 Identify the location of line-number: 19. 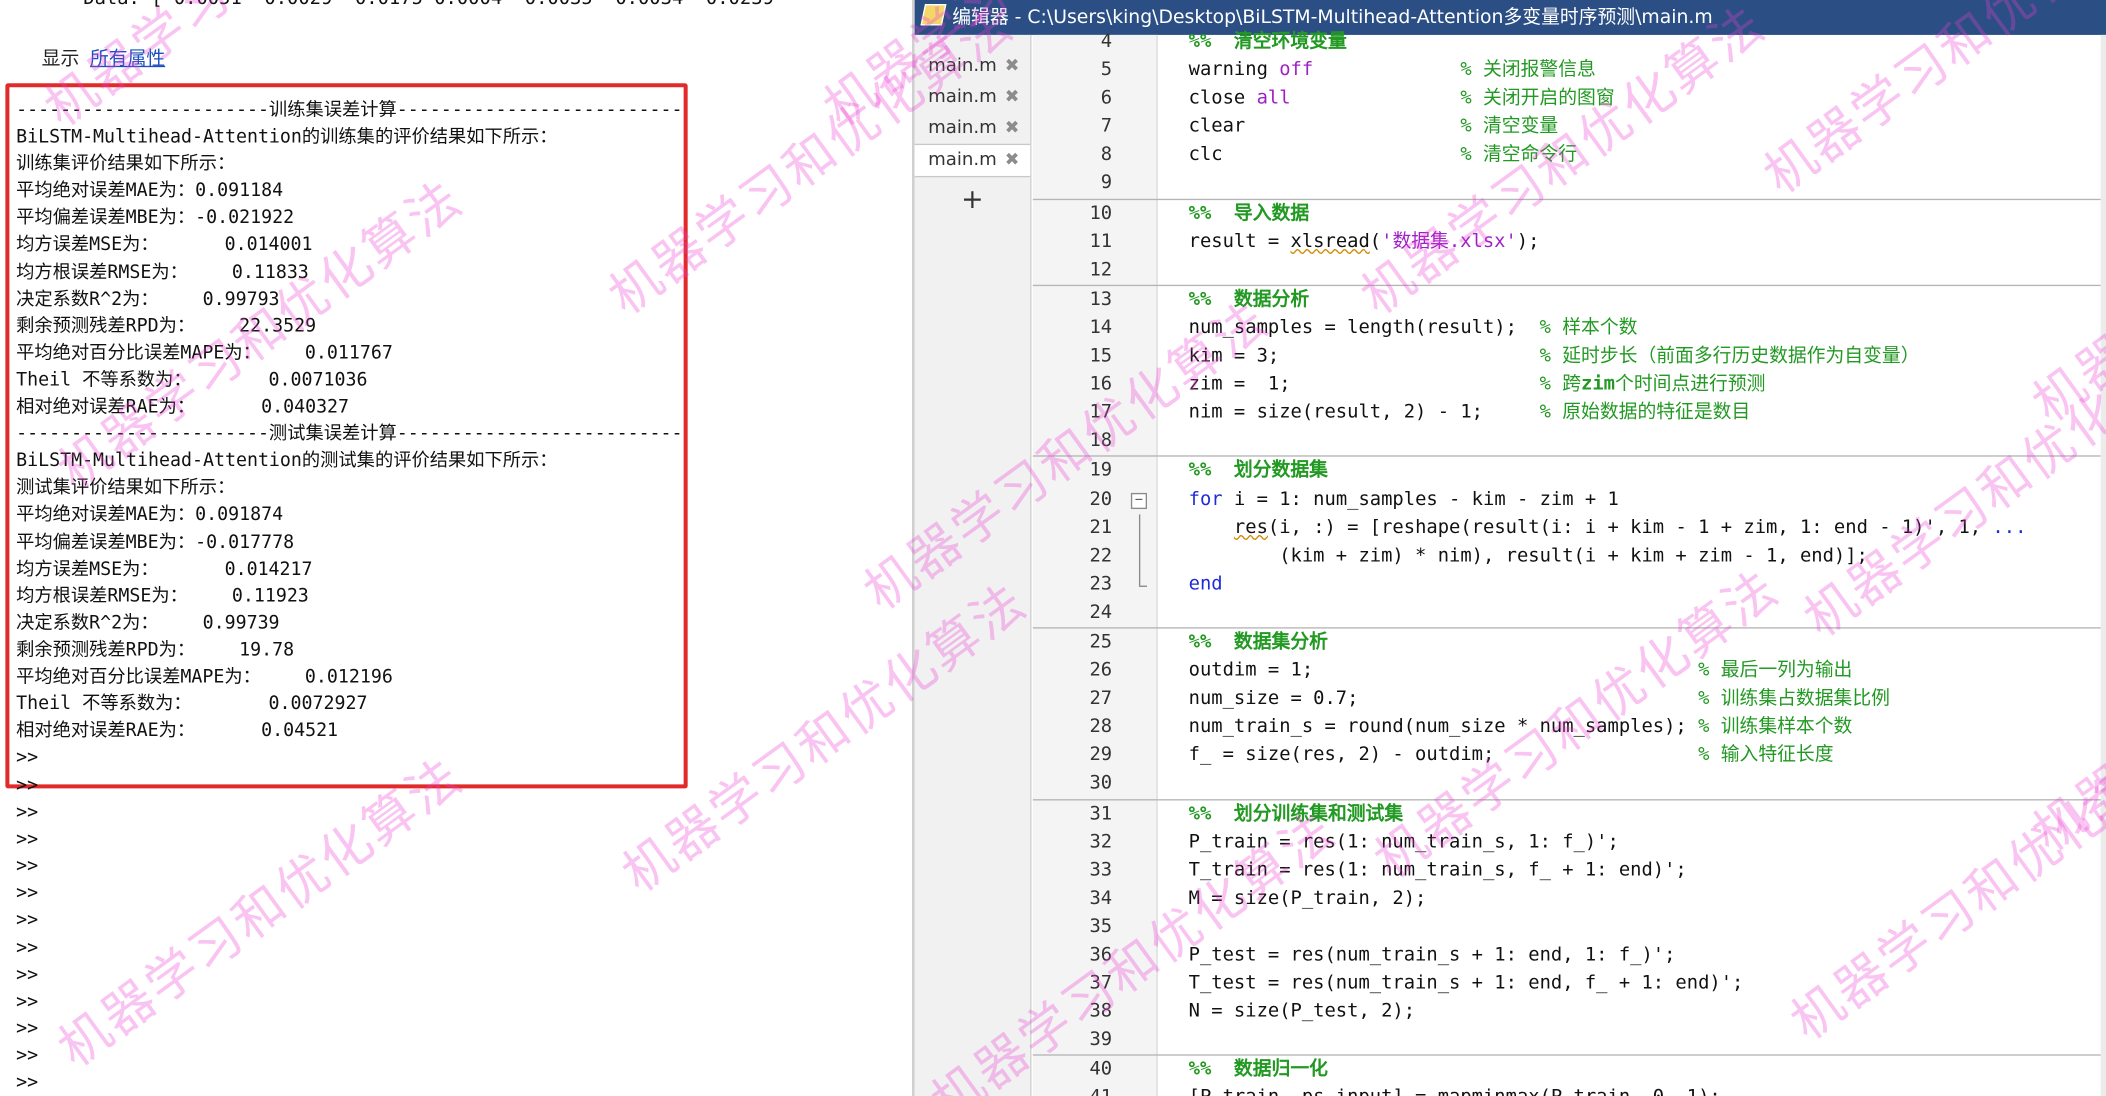
(1101, 470).